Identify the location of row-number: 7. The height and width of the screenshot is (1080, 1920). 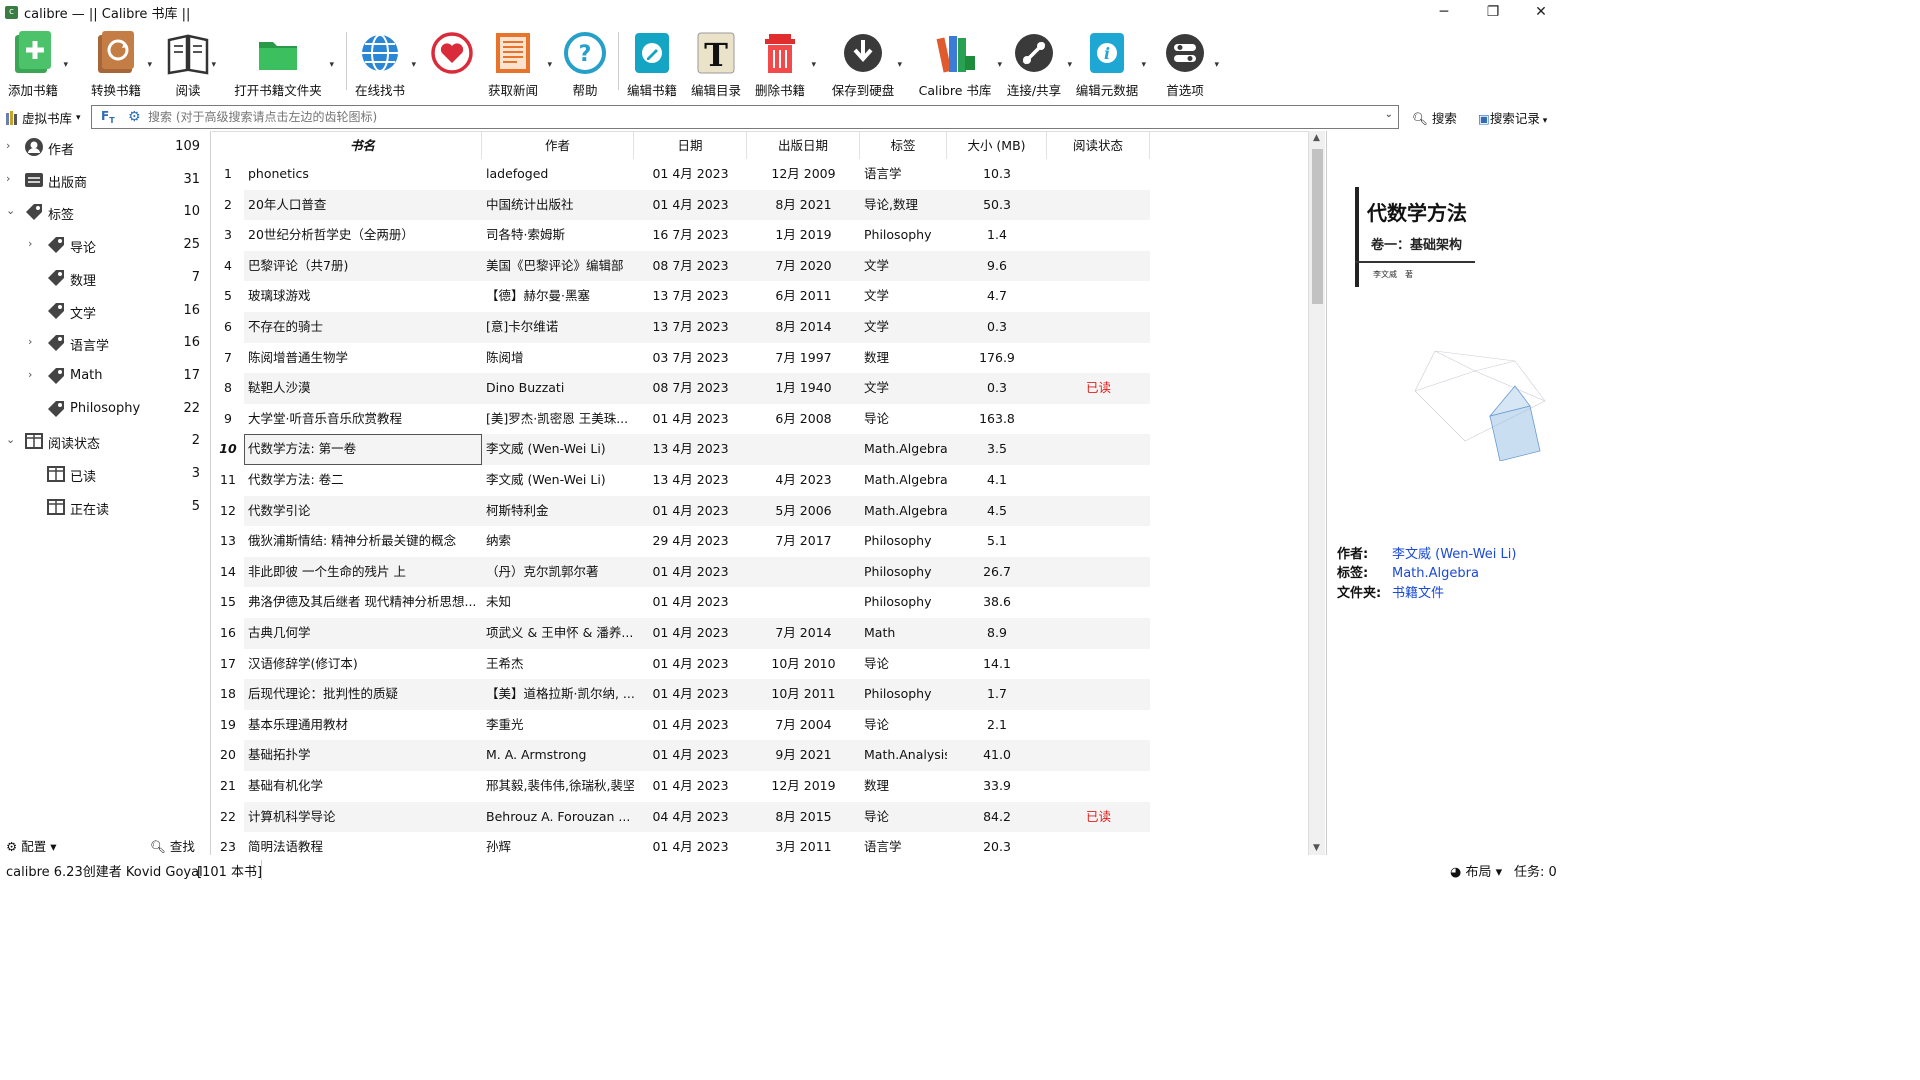
(228, 358).